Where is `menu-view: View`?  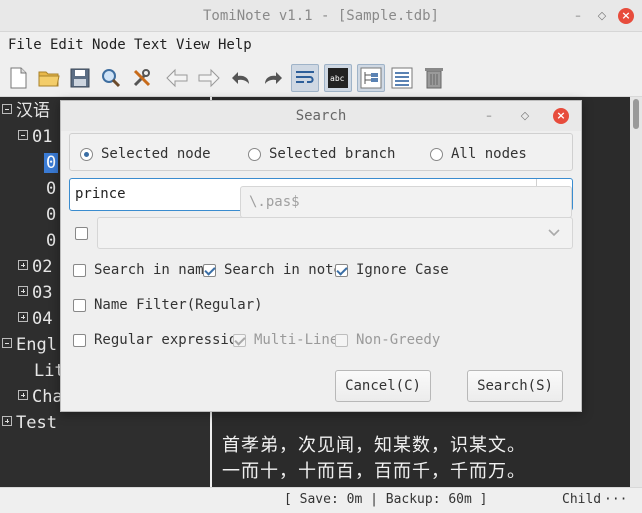 menu-view: View is located at coordinates (193, 45).